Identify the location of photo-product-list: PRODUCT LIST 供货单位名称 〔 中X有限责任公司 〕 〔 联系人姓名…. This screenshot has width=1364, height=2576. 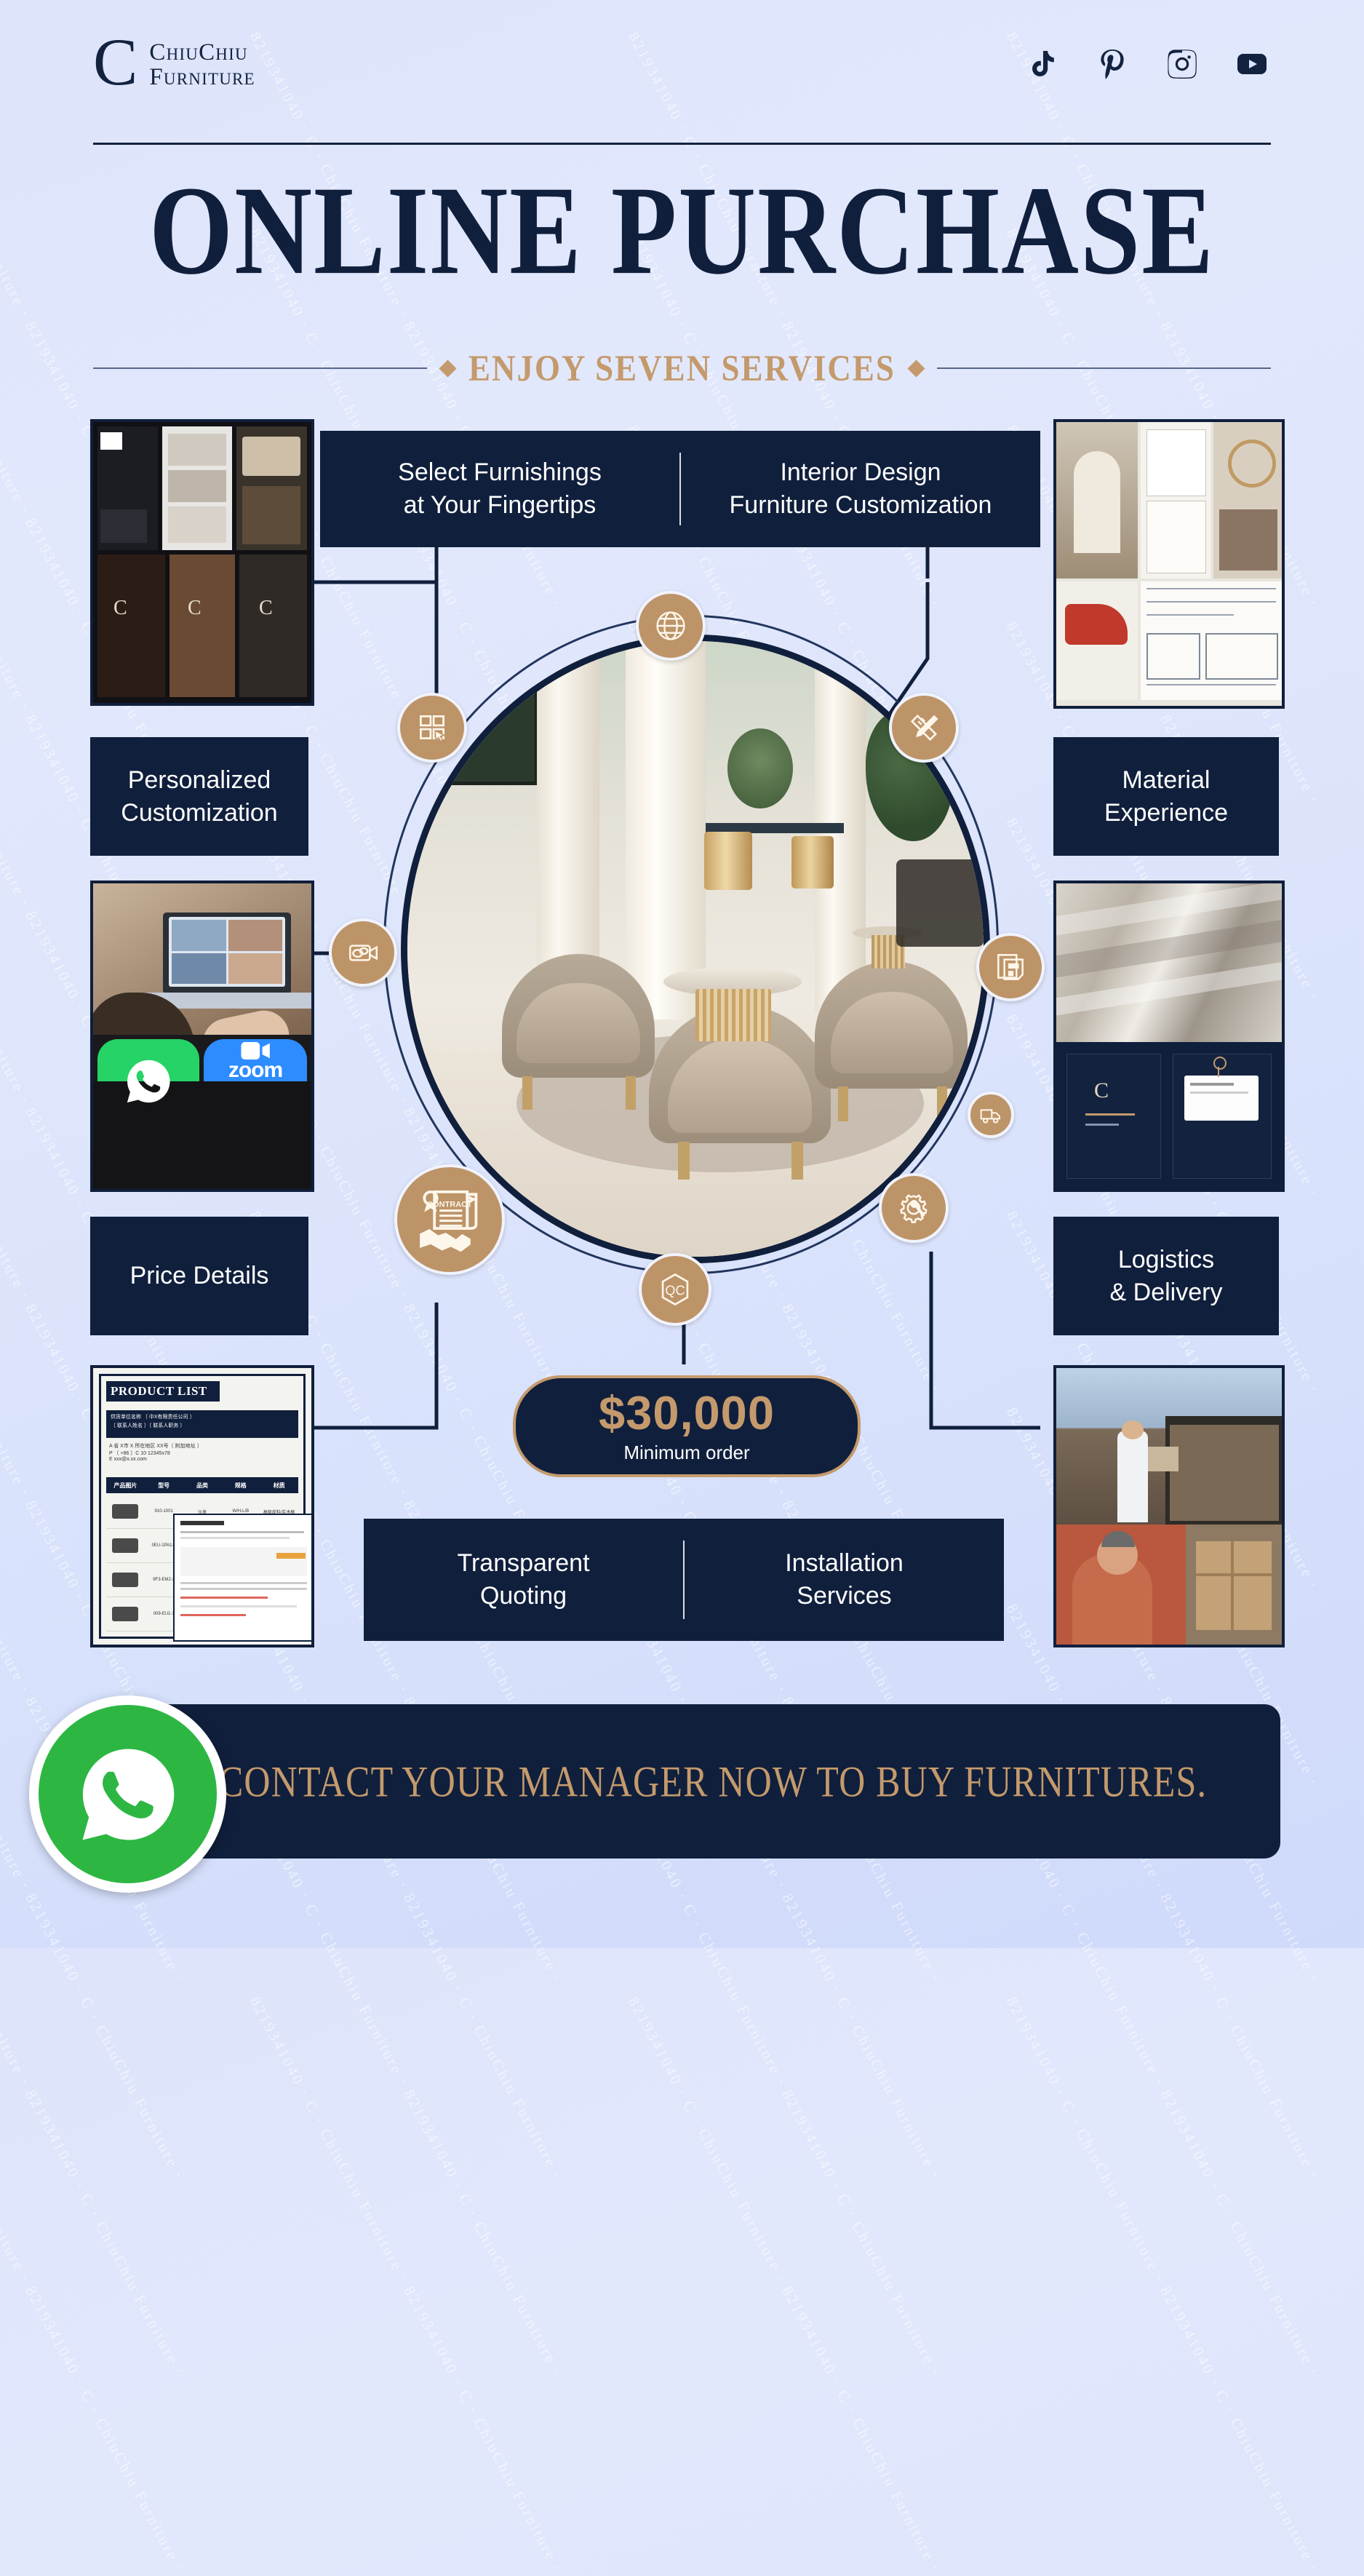
(202, 1506).